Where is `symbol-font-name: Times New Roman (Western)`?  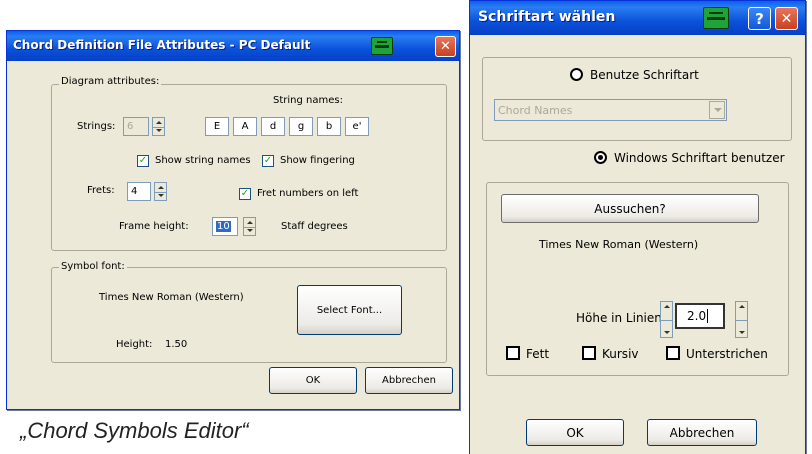
symbol-font-name: Times New Roman (Western) is located at coordinates (171, 297).